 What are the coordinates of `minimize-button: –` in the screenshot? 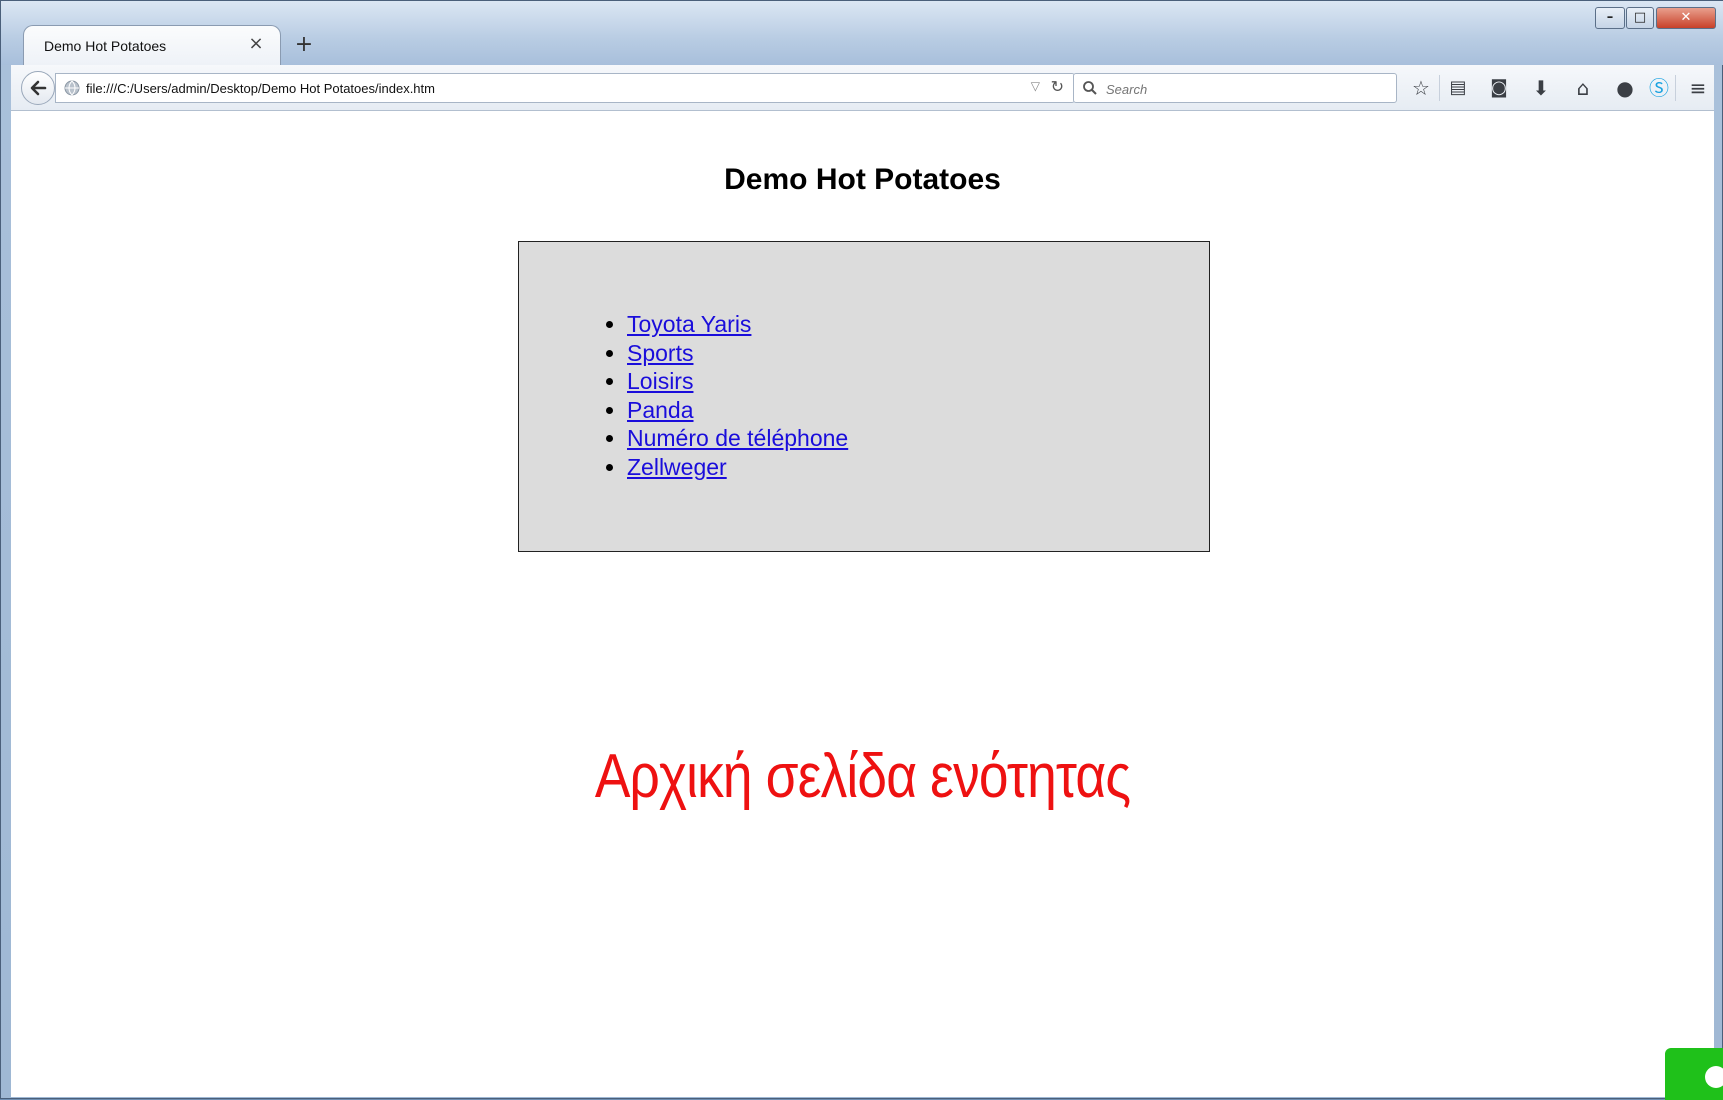 It's located at (1610, 18).